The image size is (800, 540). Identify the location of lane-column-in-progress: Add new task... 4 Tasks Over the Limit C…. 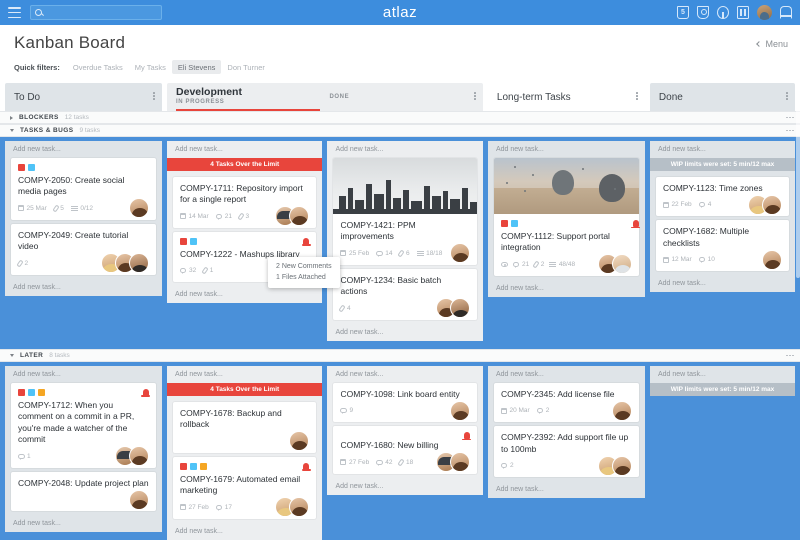
(244, 452).